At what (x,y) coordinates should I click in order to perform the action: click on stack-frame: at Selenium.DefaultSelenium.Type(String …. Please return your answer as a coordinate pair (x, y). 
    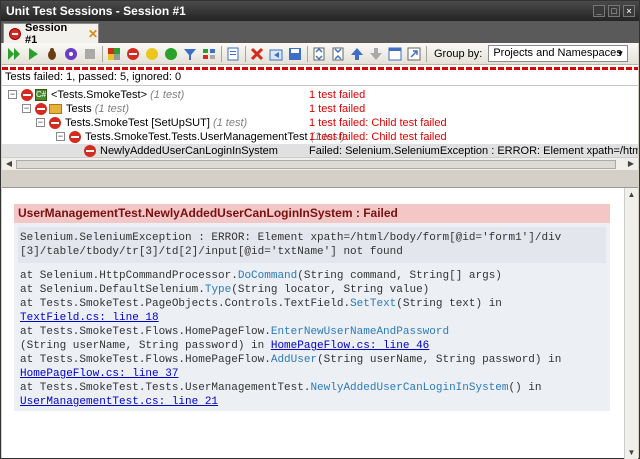
    Looking at the image, I should click on (312, 290).